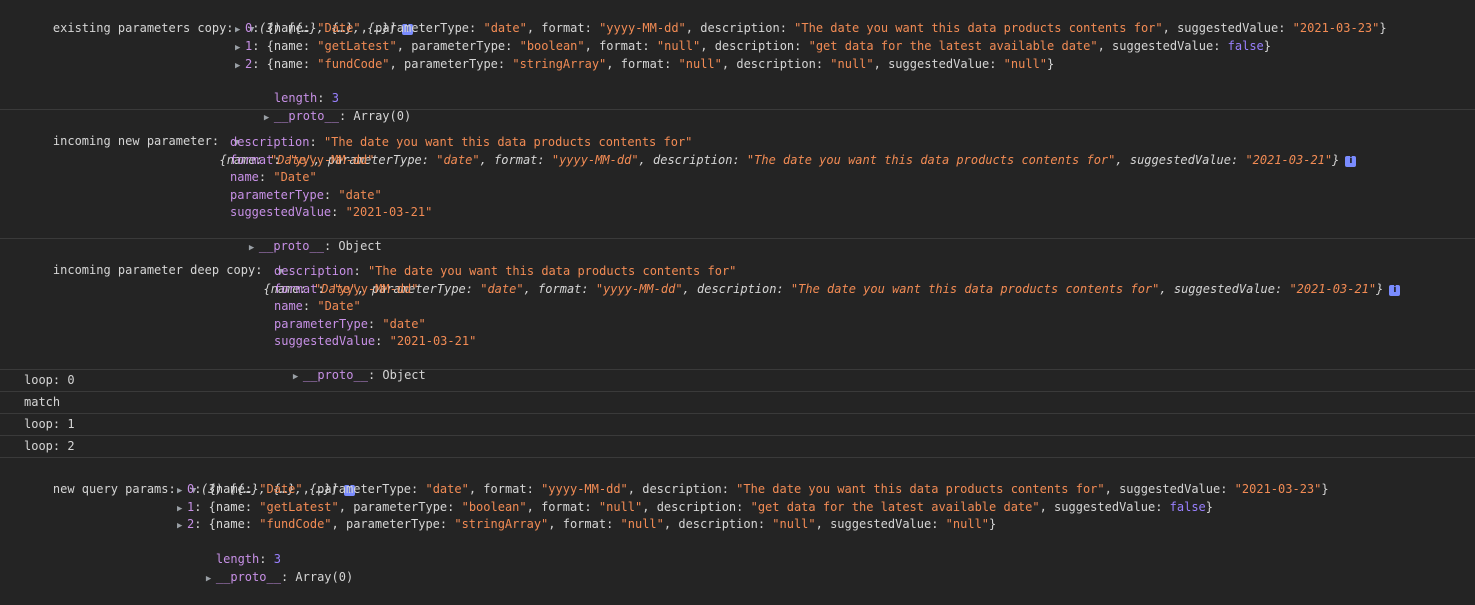  What do you see at coordinates (42, 402) in the screenshot?
I see `log-text: match` at bounding box center [42, 402].